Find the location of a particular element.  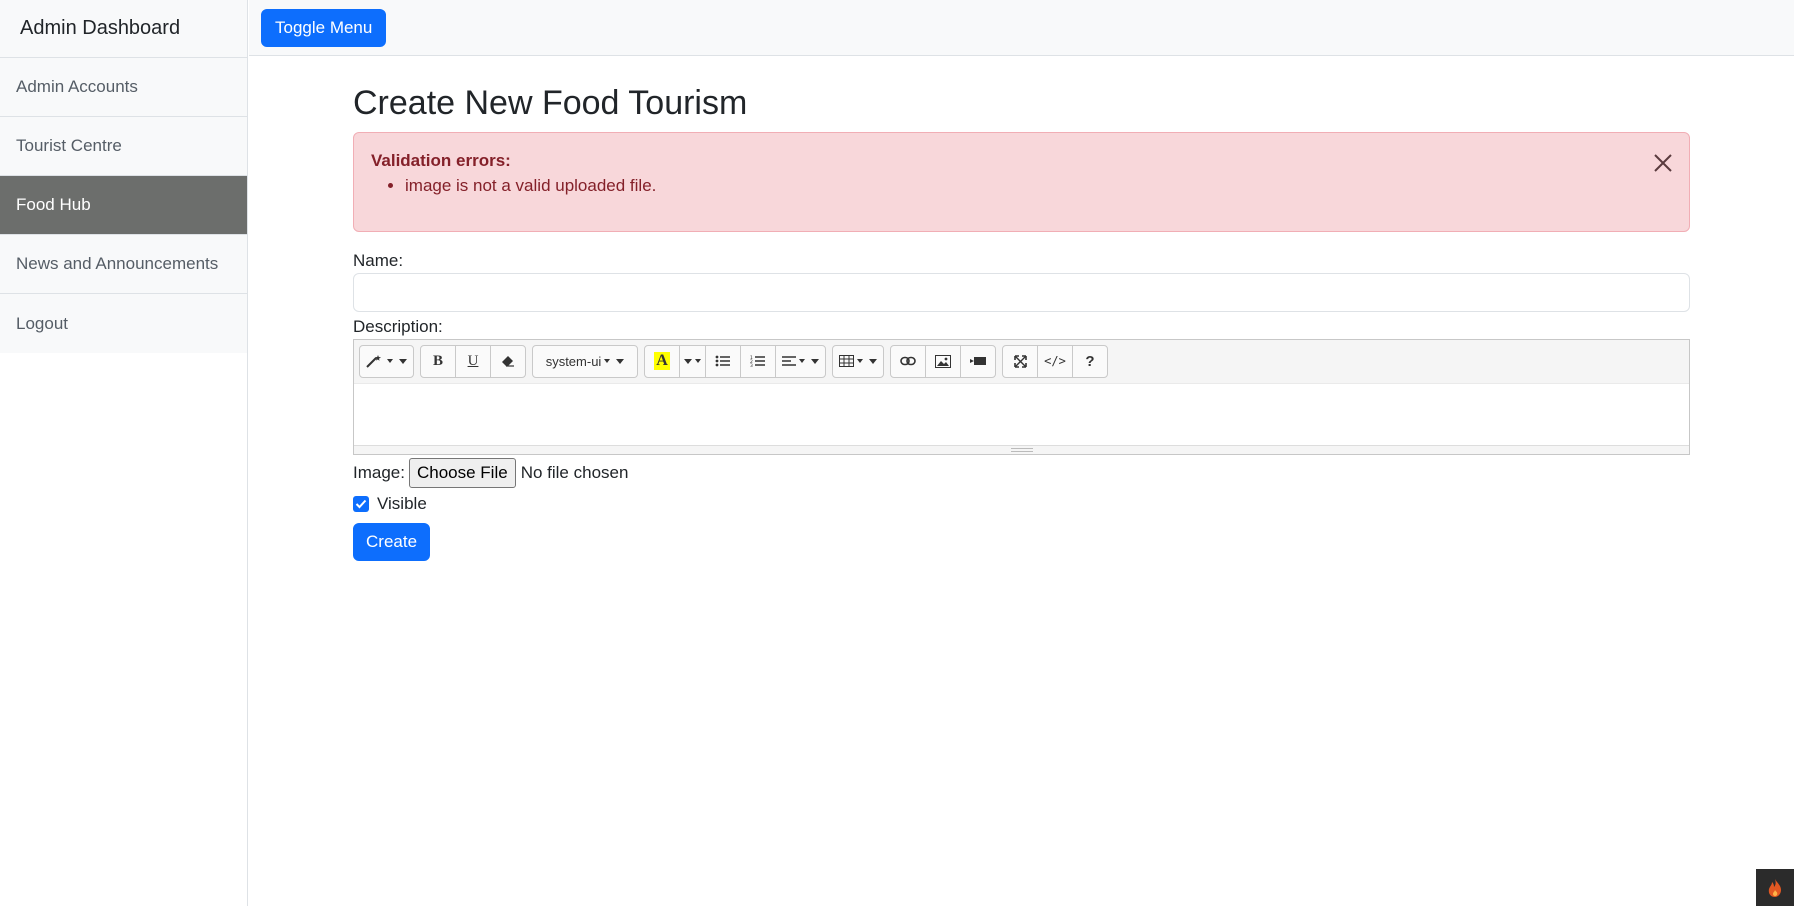

image-icon is located at coordinates (943, 361).